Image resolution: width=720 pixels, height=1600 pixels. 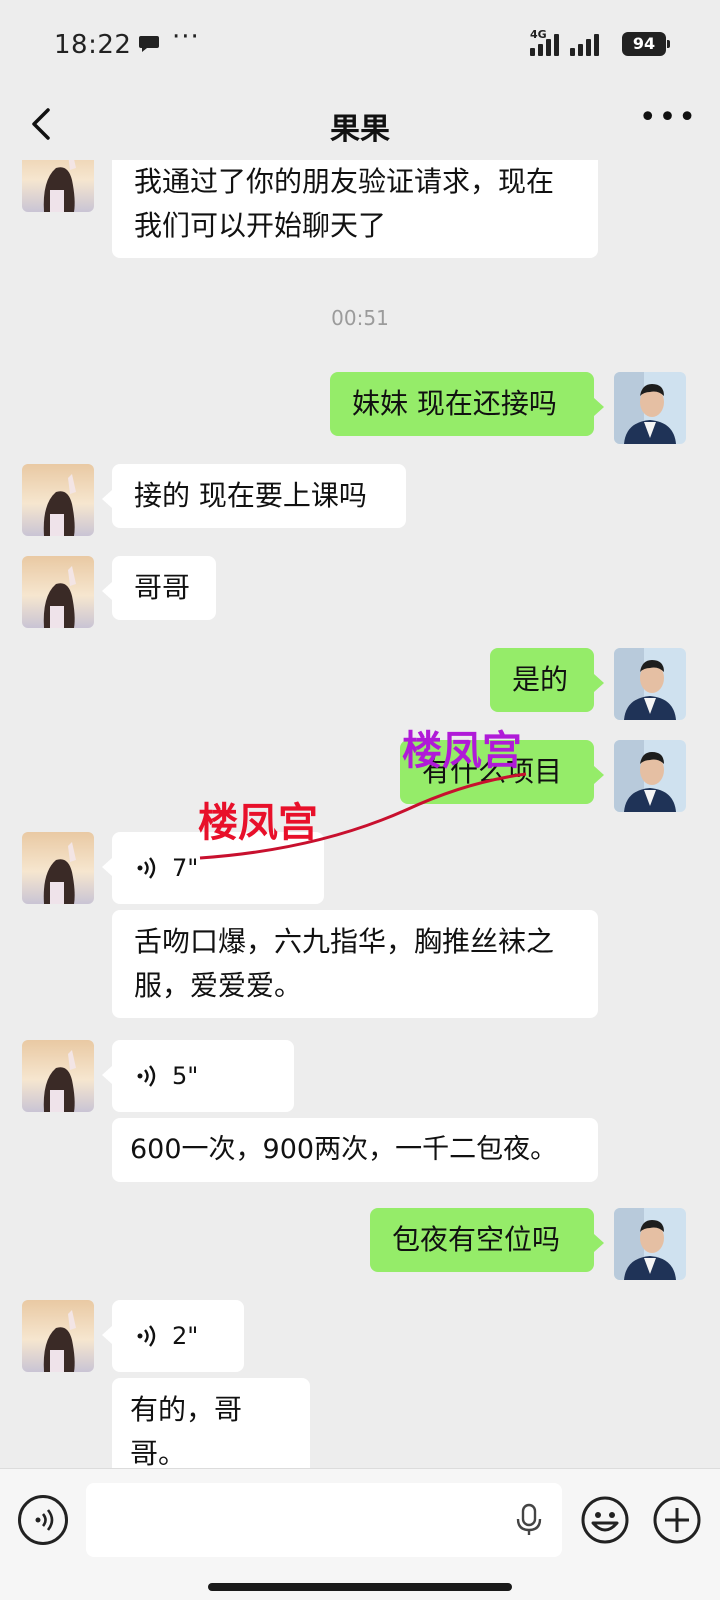 I want to click on message-bubble-received: 有的，哥哥。, so click(x=211, y=1423).